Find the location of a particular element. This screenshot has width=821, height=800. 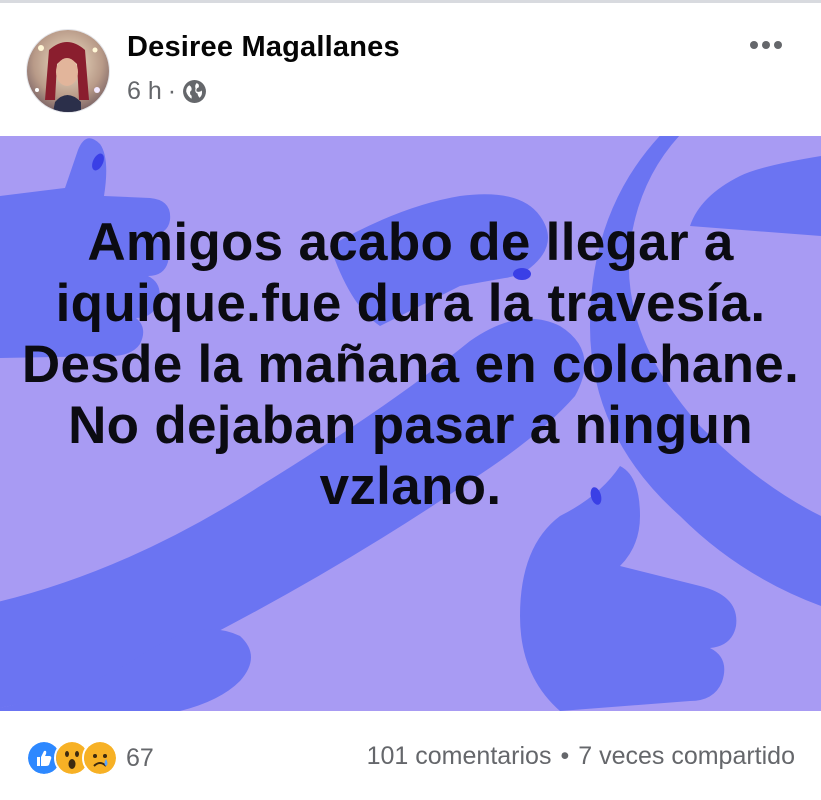

post-footer: 67 101 comentarios • 7 veces compartido is located at coordinates (410, 755).